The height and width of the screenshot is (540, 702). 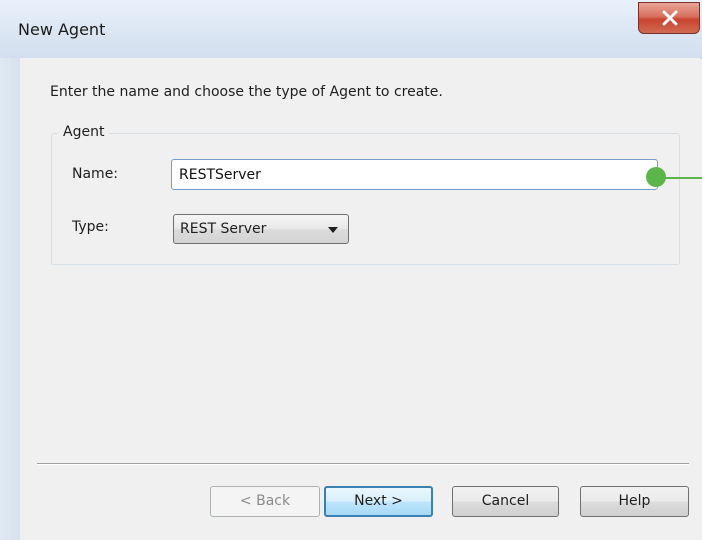 What do you see at coordinates (95, 174) in the screenshot?
I see `name-label: Name:` at bounding box center [95, 174].